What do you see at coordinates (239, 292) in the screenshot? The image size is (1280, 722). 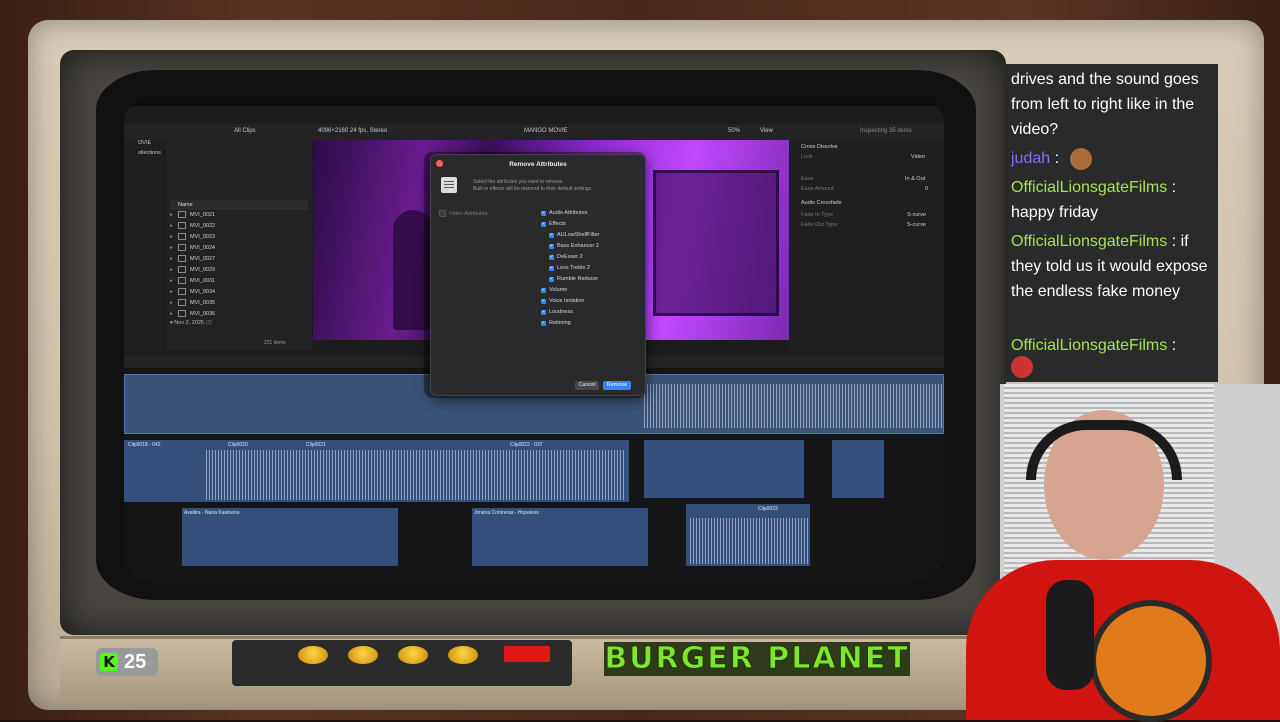 I see `clip-row: ▸ MVI_0034` at bounding box center [239, 292].